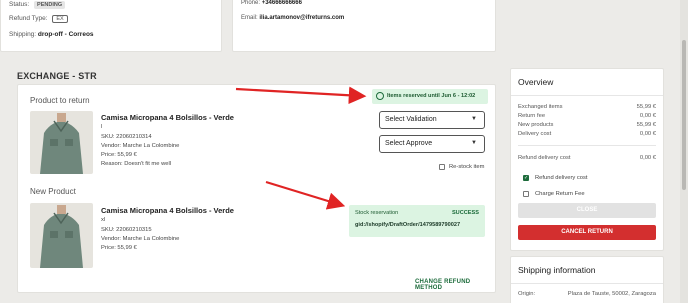 The image size is (688, 303). Describe the element at coordinates (587, 232) in the screenshot. I see `cancel-return-button: CANCEL RETURN` at that location.